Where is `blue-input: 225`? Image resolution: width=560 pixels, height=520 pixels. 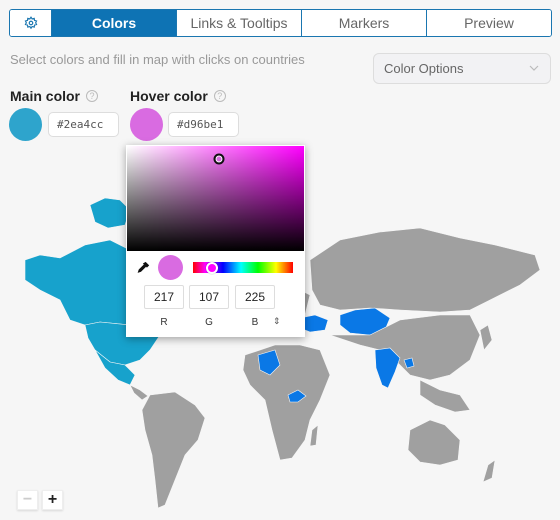
blue-input: 225 is located at coordinates (255, 297).